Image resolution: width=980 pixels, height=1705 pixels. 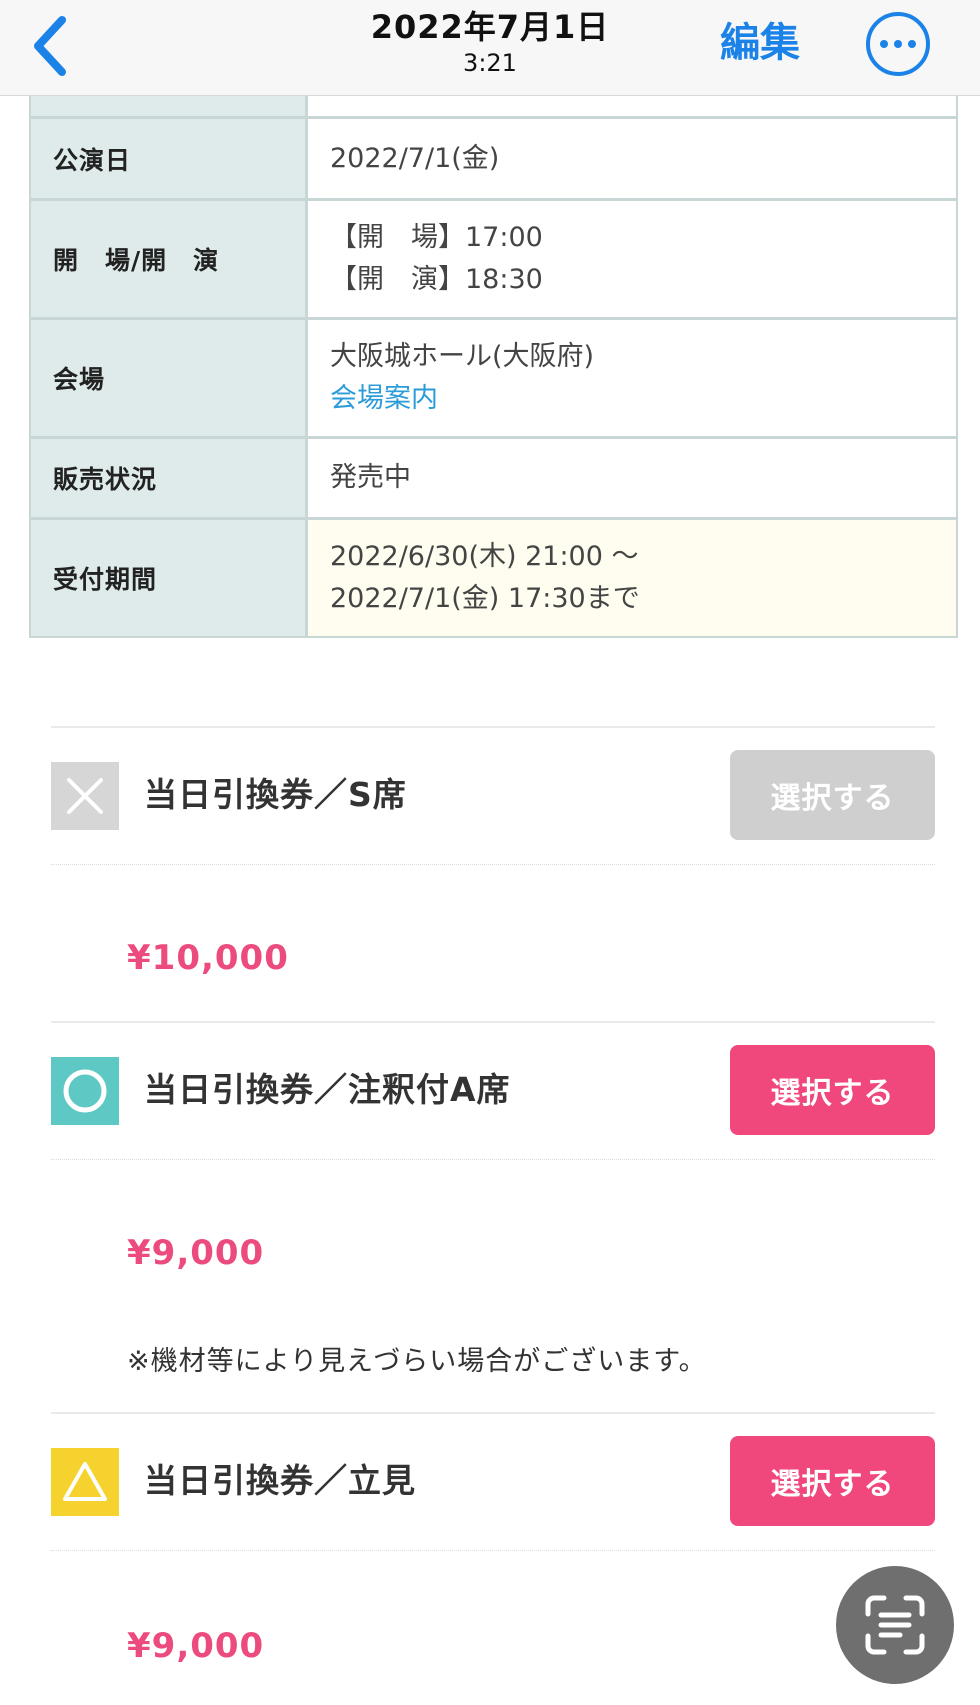 What do you see at coordinates (436, 237) in the screenshot?
I see `open-time-text: 【開 場】17:00` at bounding box center [436, 237].